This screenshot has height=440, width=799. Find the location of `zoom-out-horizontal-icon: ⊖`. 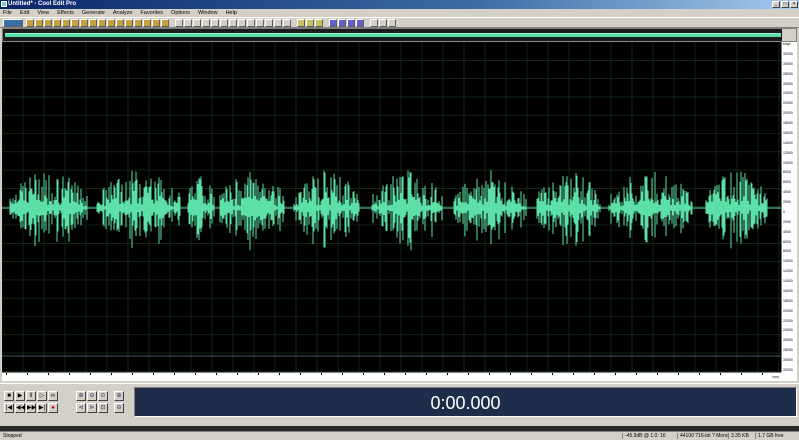

zoom-out-horizontal-icon: ⊖ is located at coordinates (92, 396).